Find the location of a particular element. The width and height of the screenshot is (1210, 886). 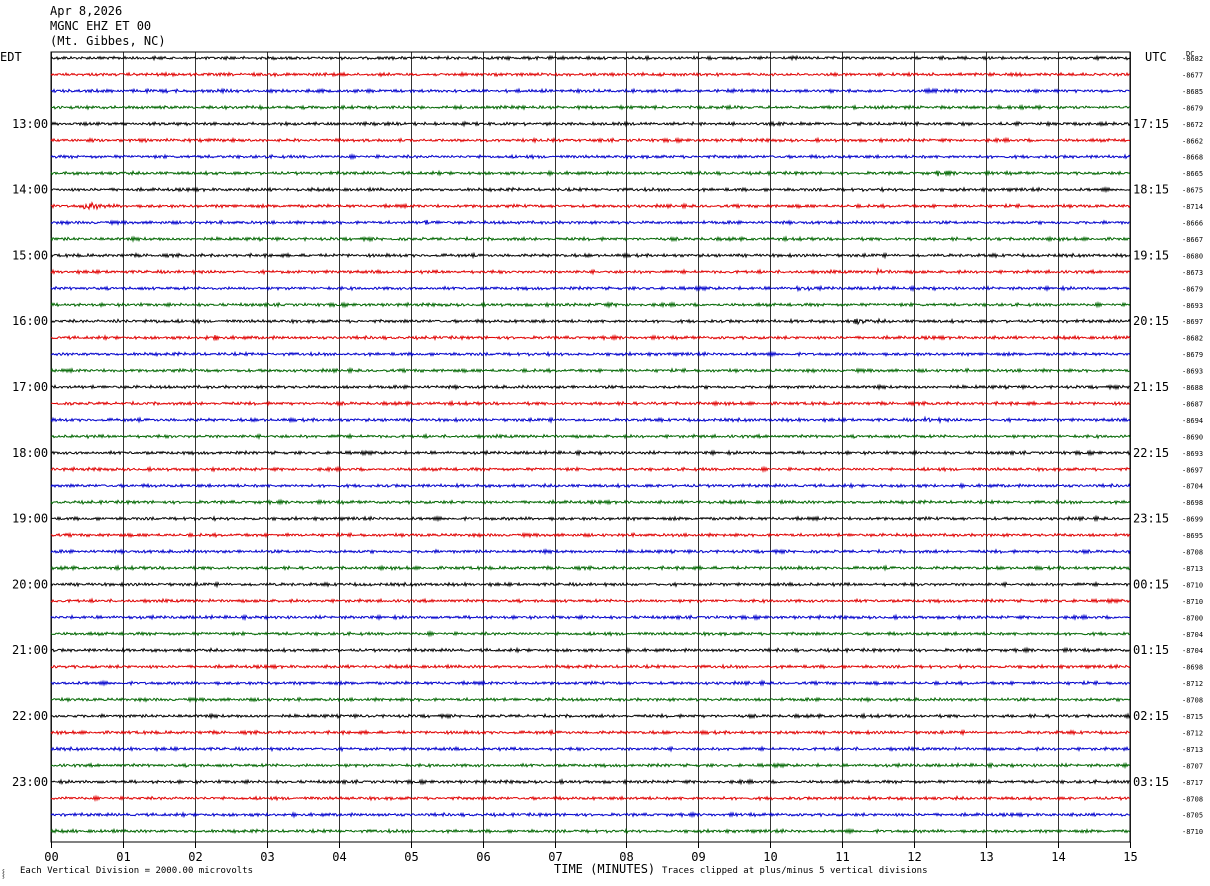

dc-offset-label: -8668 is located at coordinates (1192, 158).